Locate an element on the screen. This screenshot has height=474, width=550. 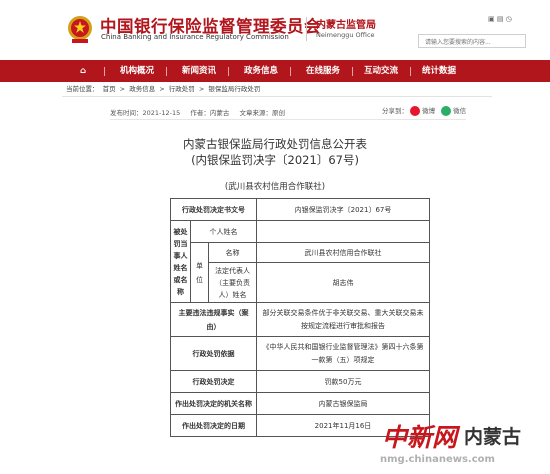
nav-item-gov-info: 政务信息 is located at coordinates (261, 71).